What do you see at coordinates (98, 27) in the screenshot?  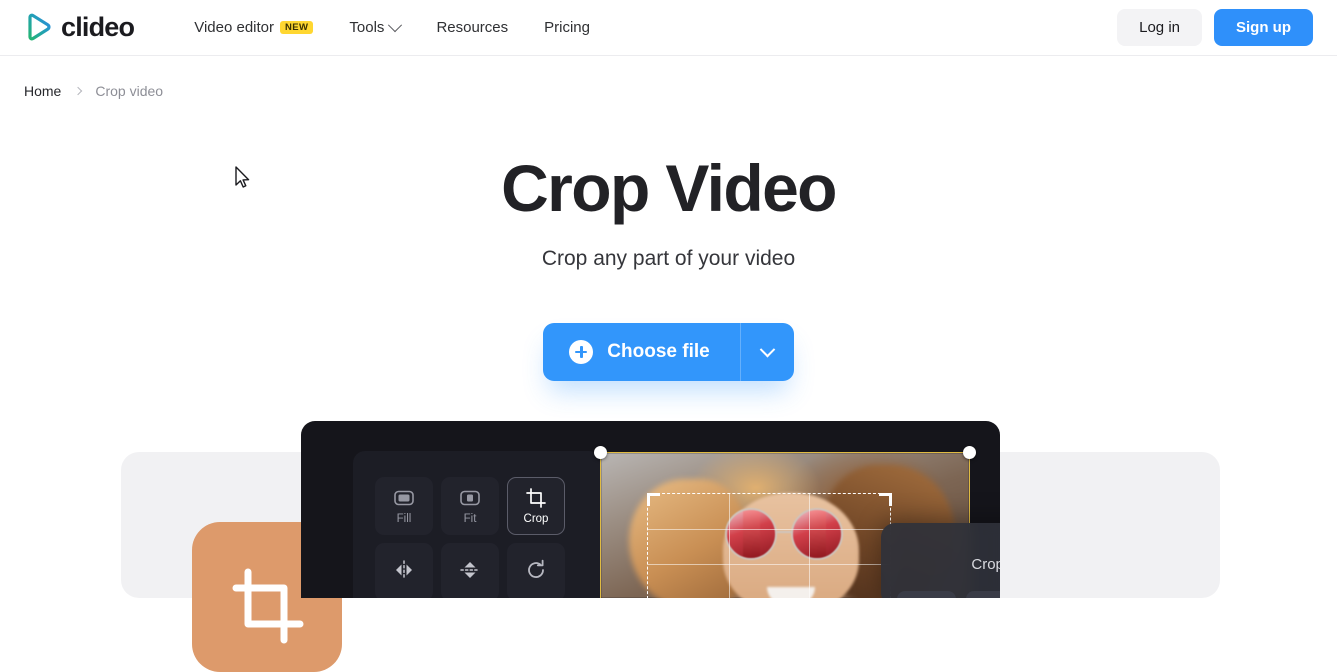 I see `logo-wordmark: clideo` at bounding box center [98, 27].